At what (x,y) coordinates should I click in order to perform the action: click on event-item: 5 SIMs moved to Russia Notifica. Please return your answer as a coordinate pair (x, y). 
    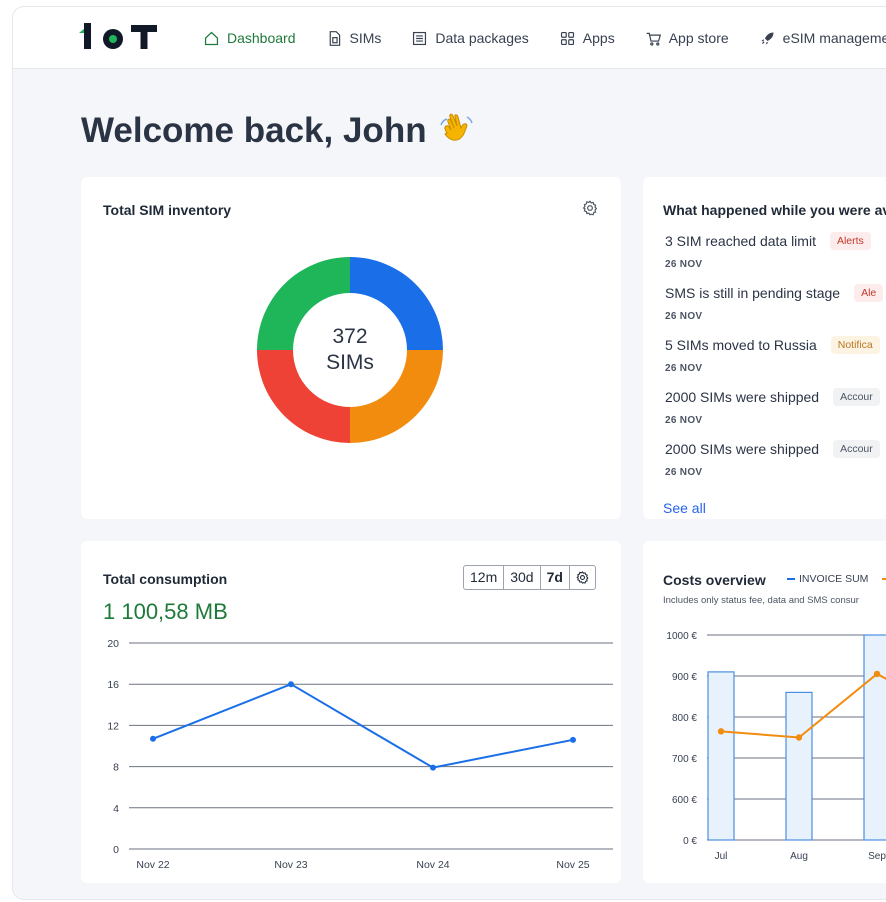
    Looking at the image, I should click on (772, 345).